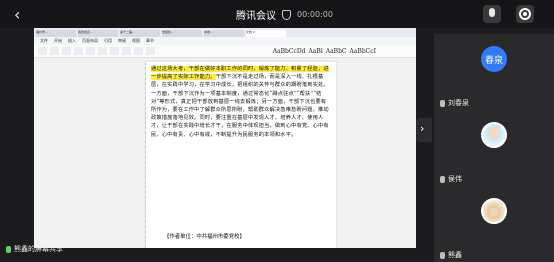 The width and height of the screenshot is (554, 262). What do you see at coordinates (8, 249) in the screenshot?
I see `mic-active-icon` at bounding box center [8, 249].